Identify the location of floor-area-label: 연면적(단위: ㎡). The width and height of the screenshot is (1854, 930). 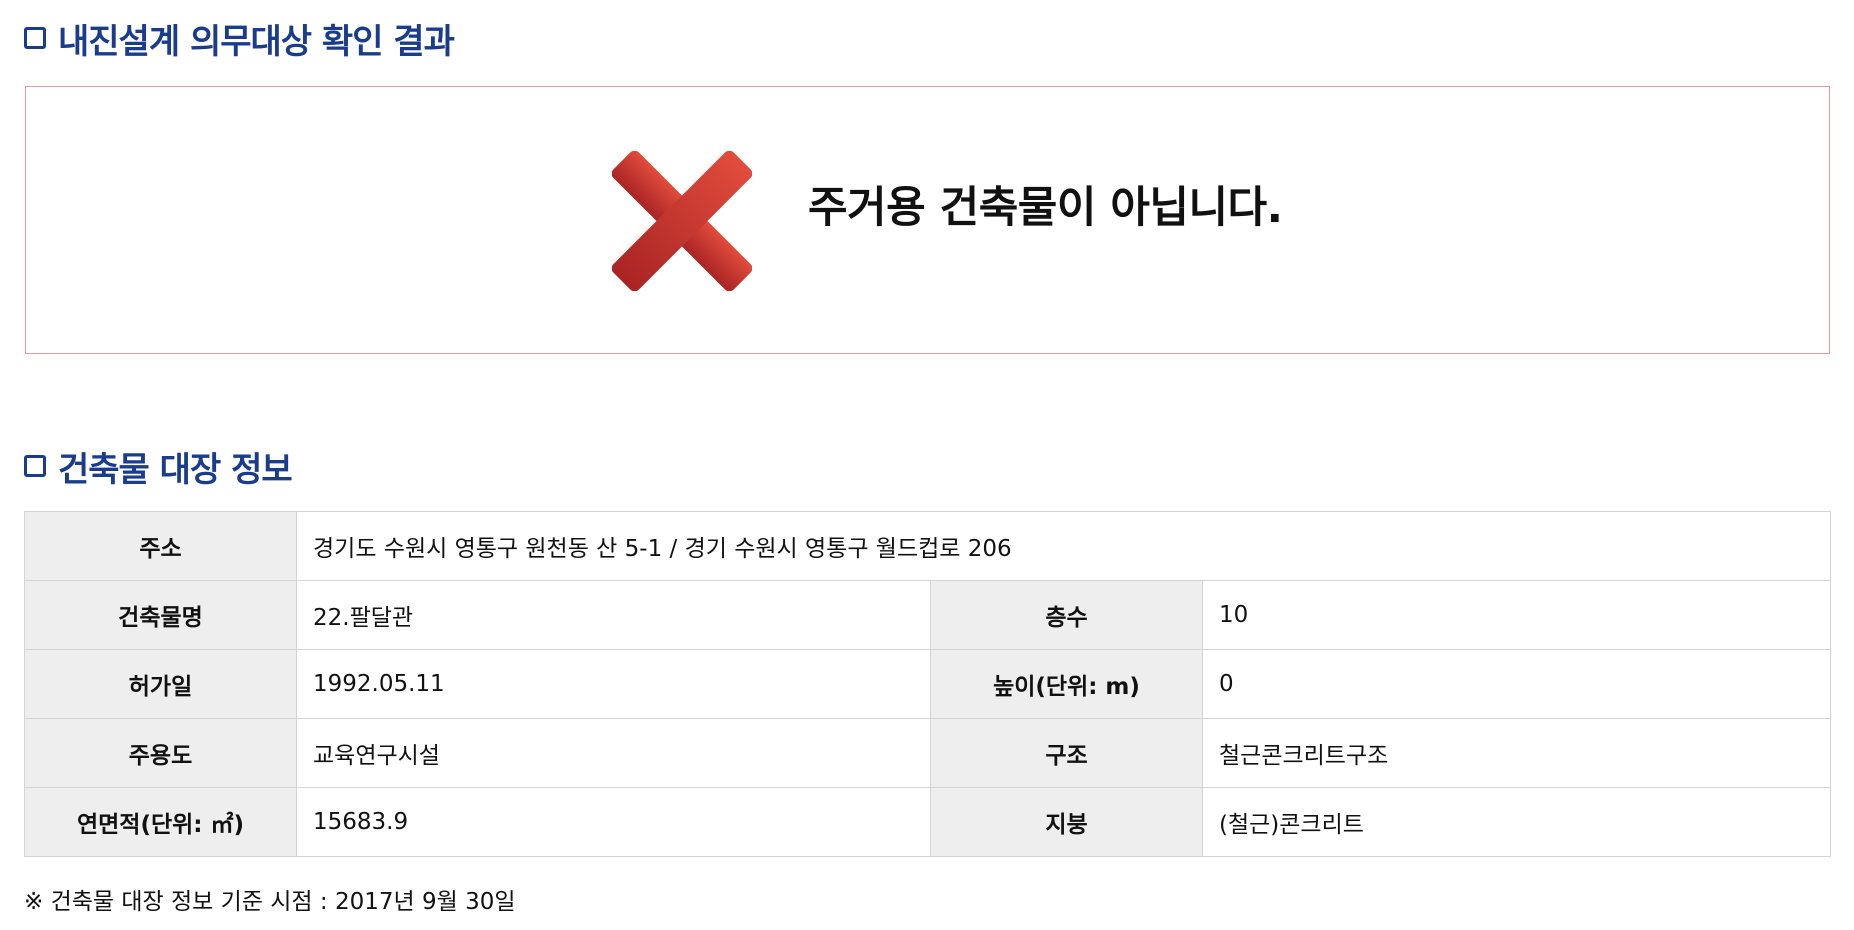
(160, 822).